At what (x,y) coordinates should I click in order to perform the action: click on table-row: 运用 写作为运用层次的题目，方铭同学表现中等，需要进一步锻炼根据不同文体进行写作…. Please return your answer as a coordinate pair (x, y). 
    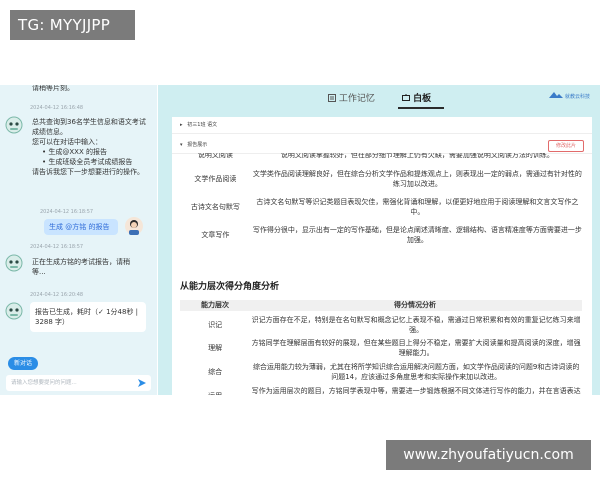
    Looking at the image, I should click on (381, 390).